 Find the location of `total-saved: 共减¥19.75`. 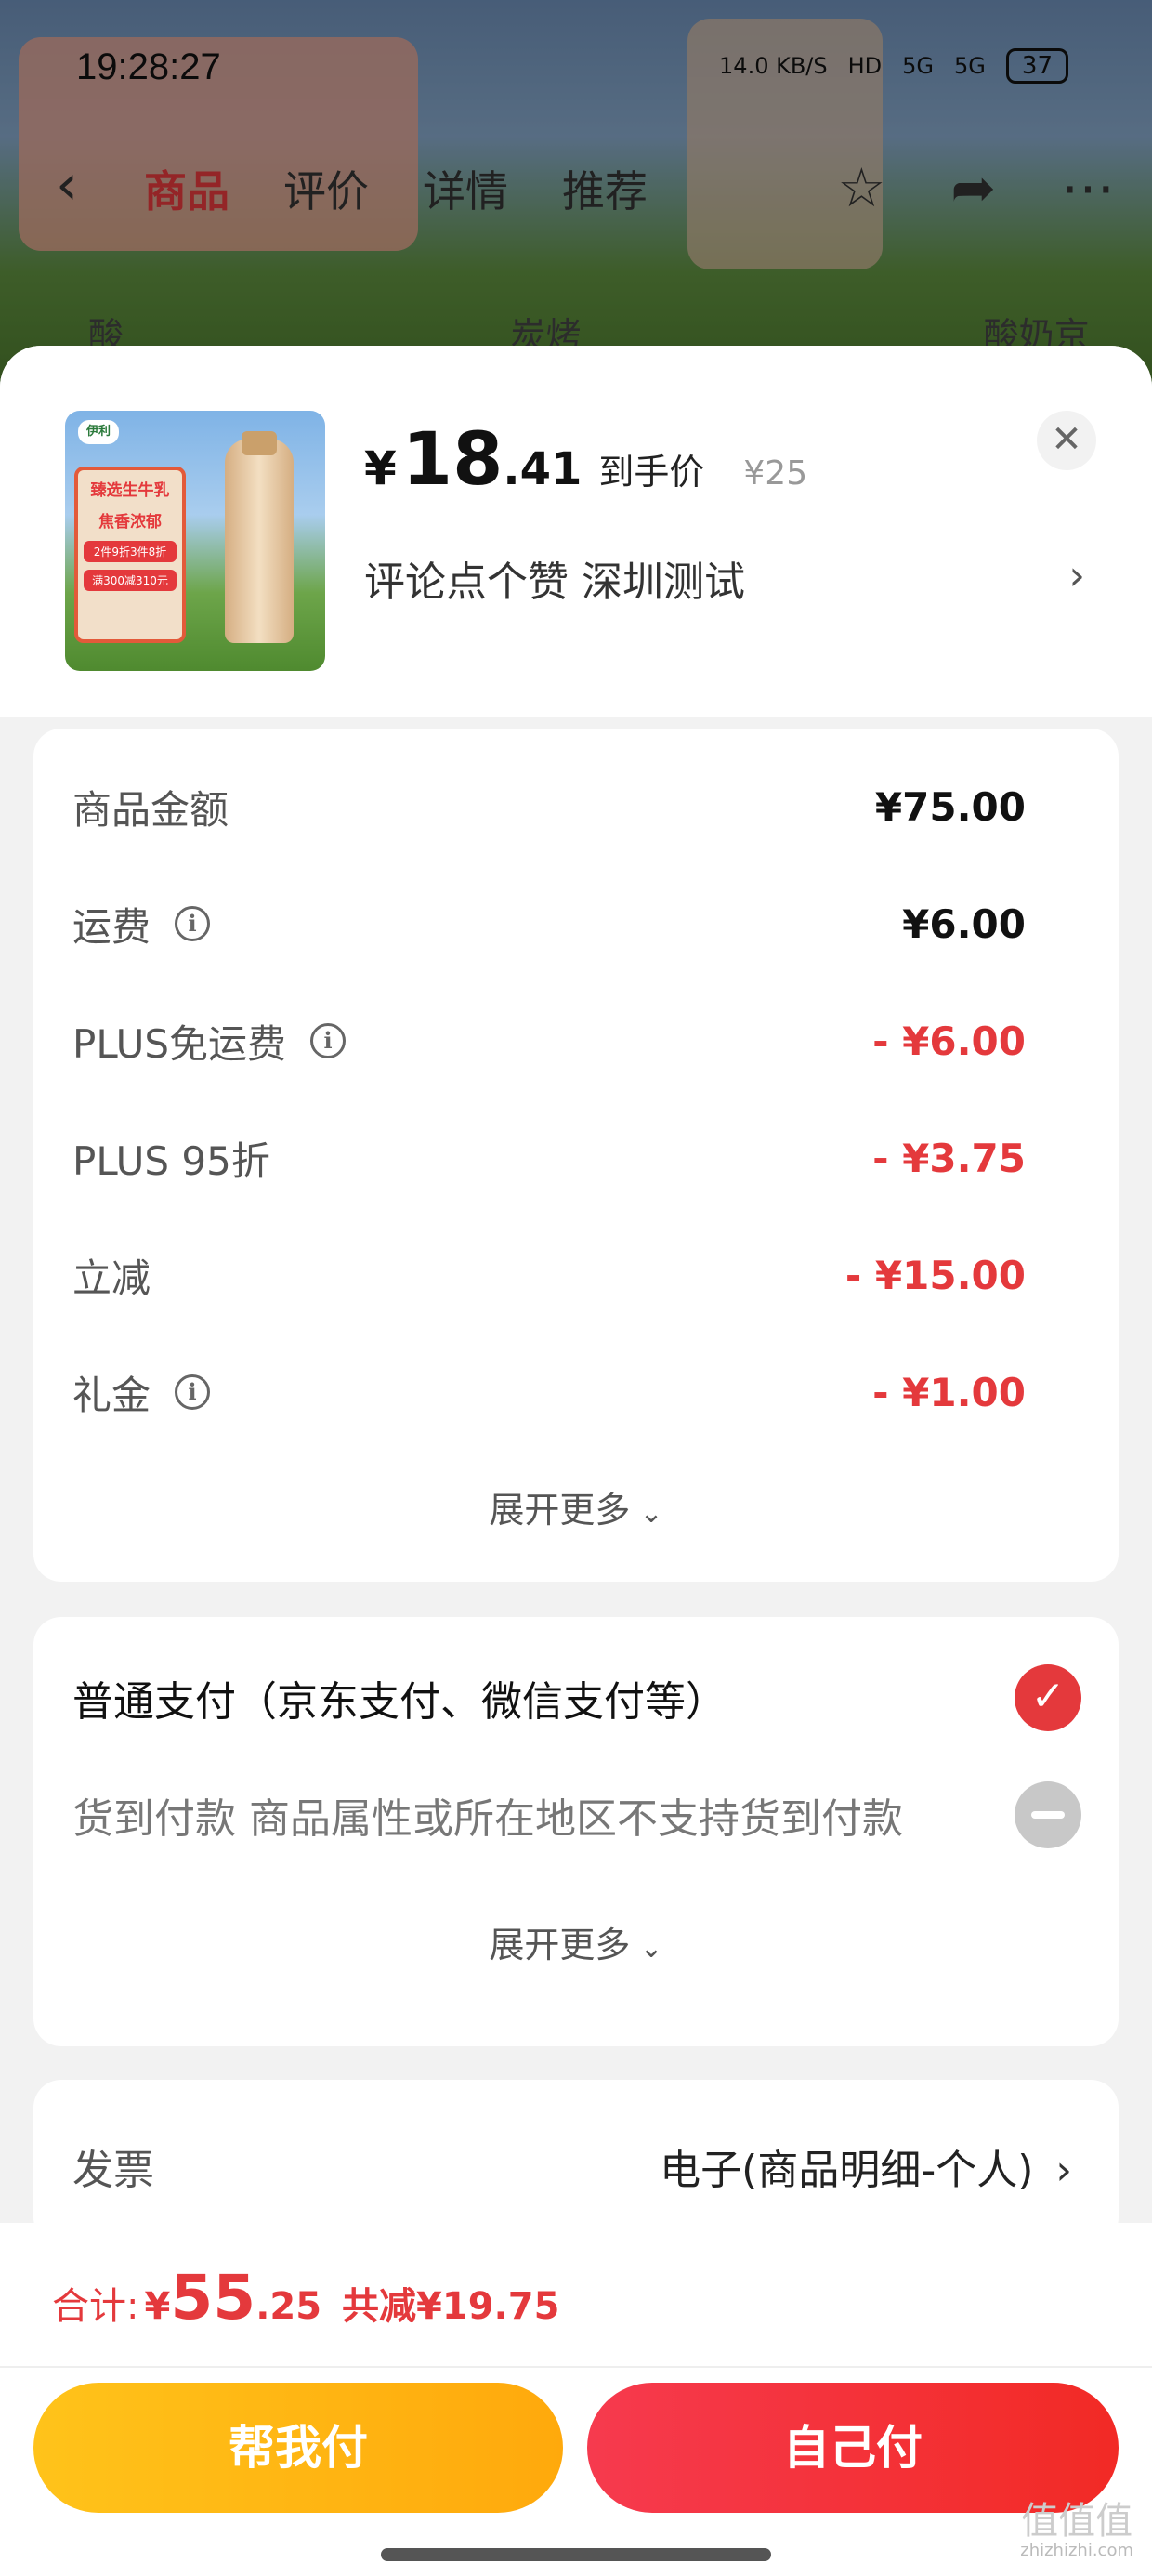

total-saved: 共减¥19.75 is located at coordinates (451, 2306).